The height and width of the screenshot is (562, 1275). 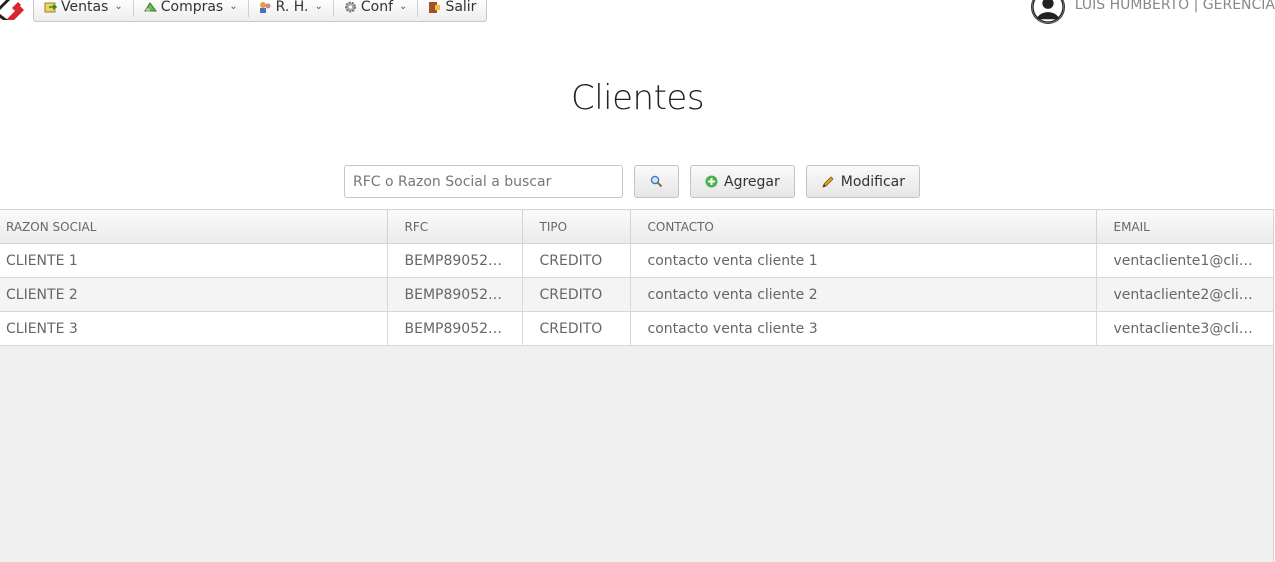 I want to click on add-button: Agregar, so click(x=742, y=181).